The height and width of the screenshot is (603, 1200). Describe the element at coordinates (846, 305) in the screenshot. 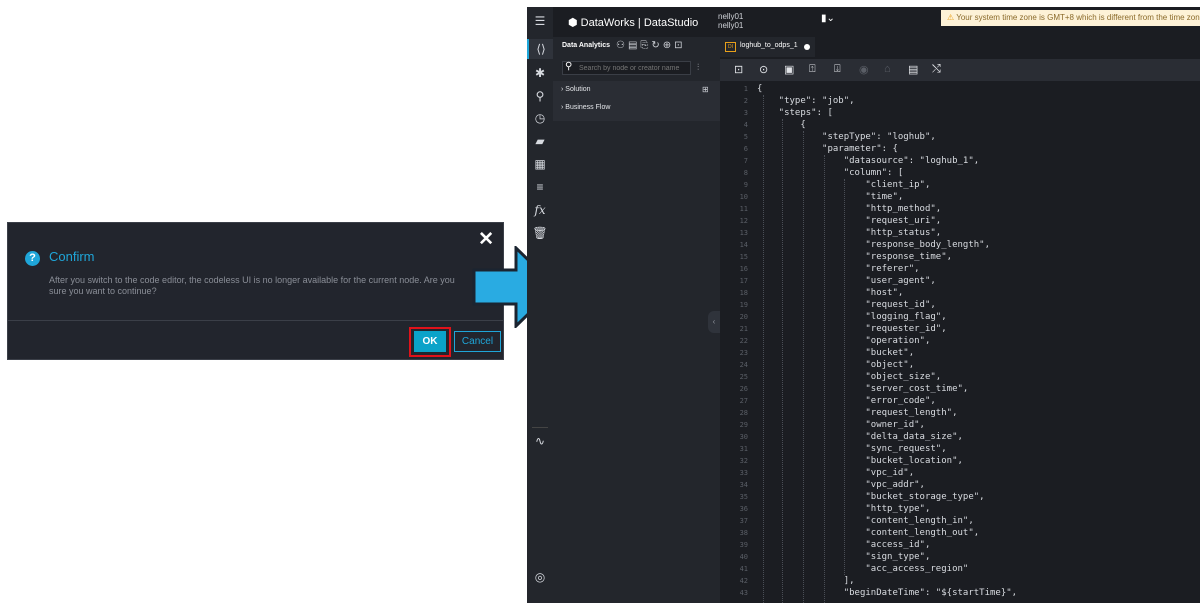

I see `code-line: "request_id",` at that location.